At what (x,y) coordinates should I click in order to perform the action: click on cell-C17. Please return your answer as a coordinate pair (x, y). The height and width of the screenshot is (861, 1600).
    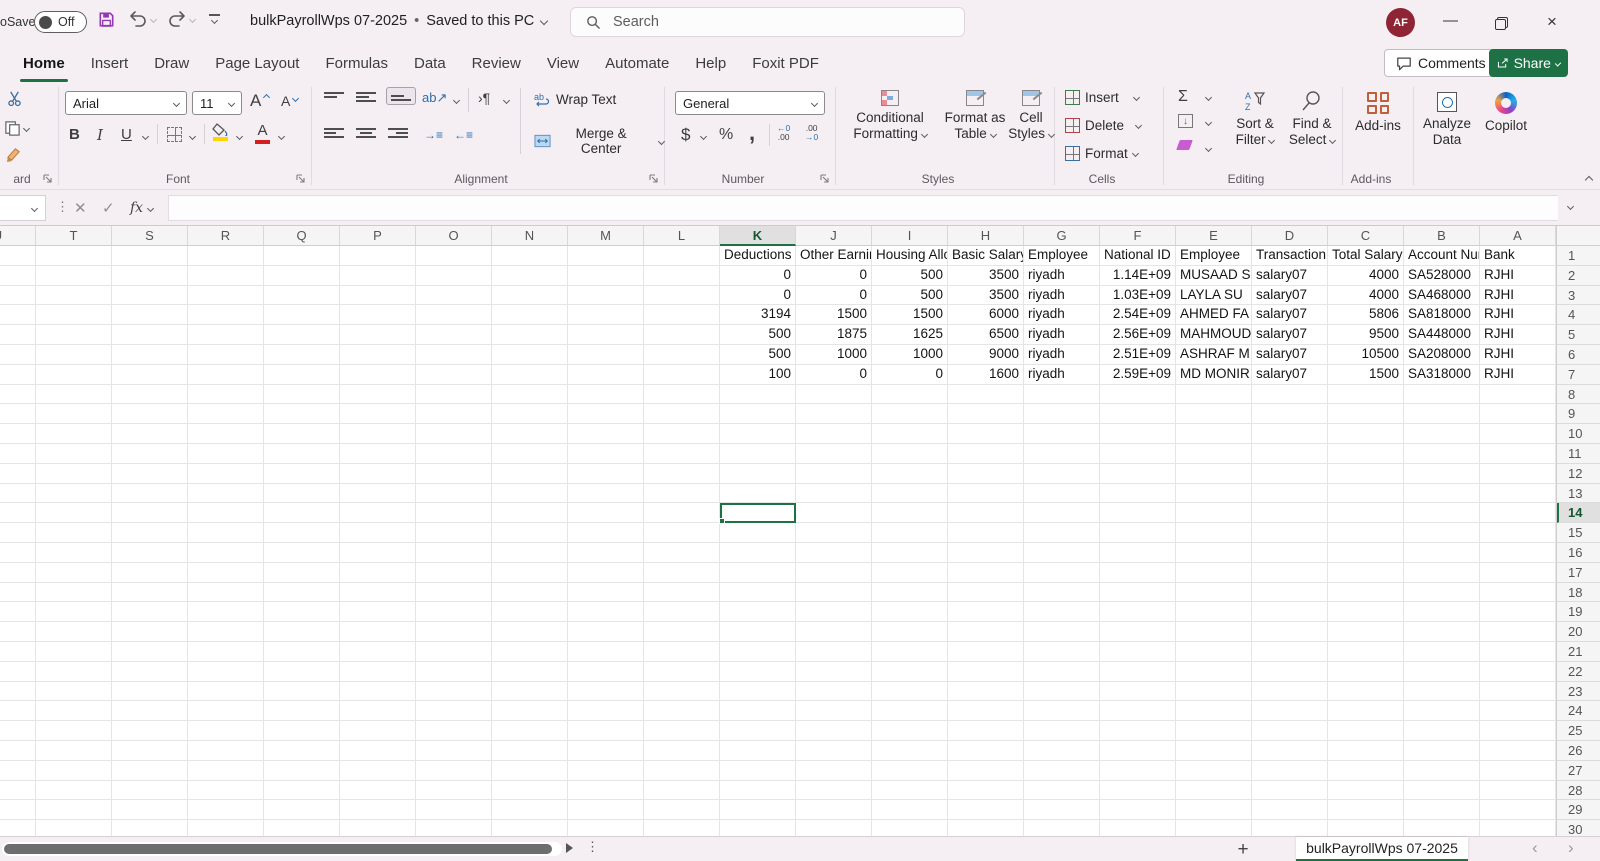
    Looking at the image, I should click on (1366, 572).